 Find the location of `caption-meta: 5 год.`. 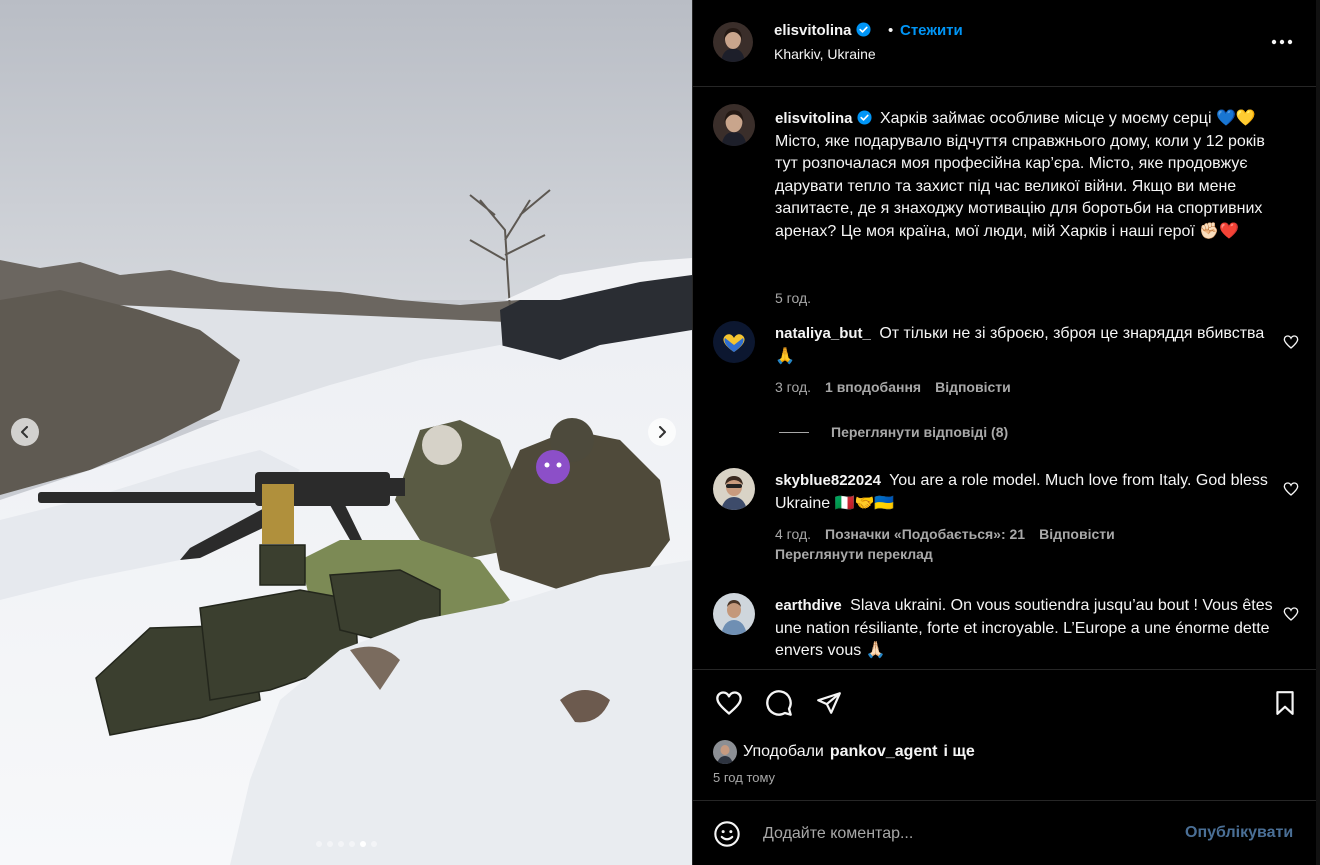

caption-meta: 5 год. is located at coordinates (793, 298).